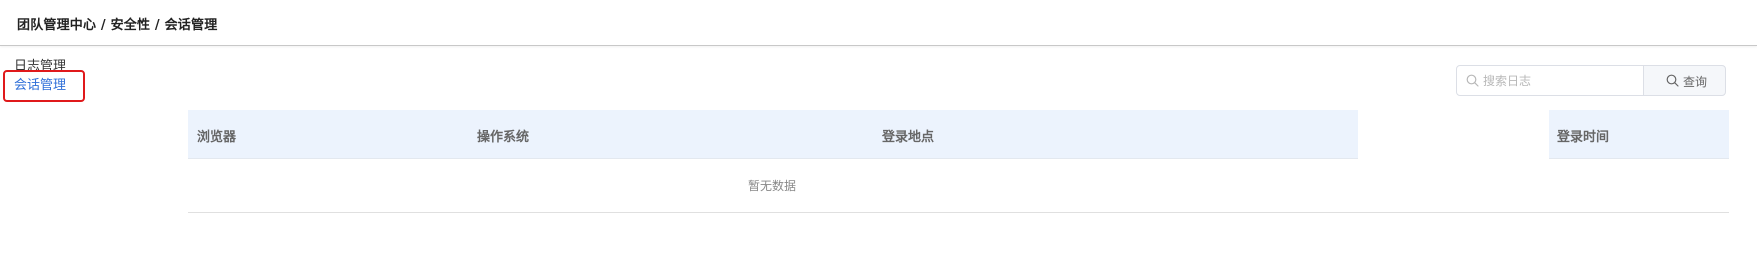  I want to click on table-header-fixed-column: 登录时间, so click(1639, 134).